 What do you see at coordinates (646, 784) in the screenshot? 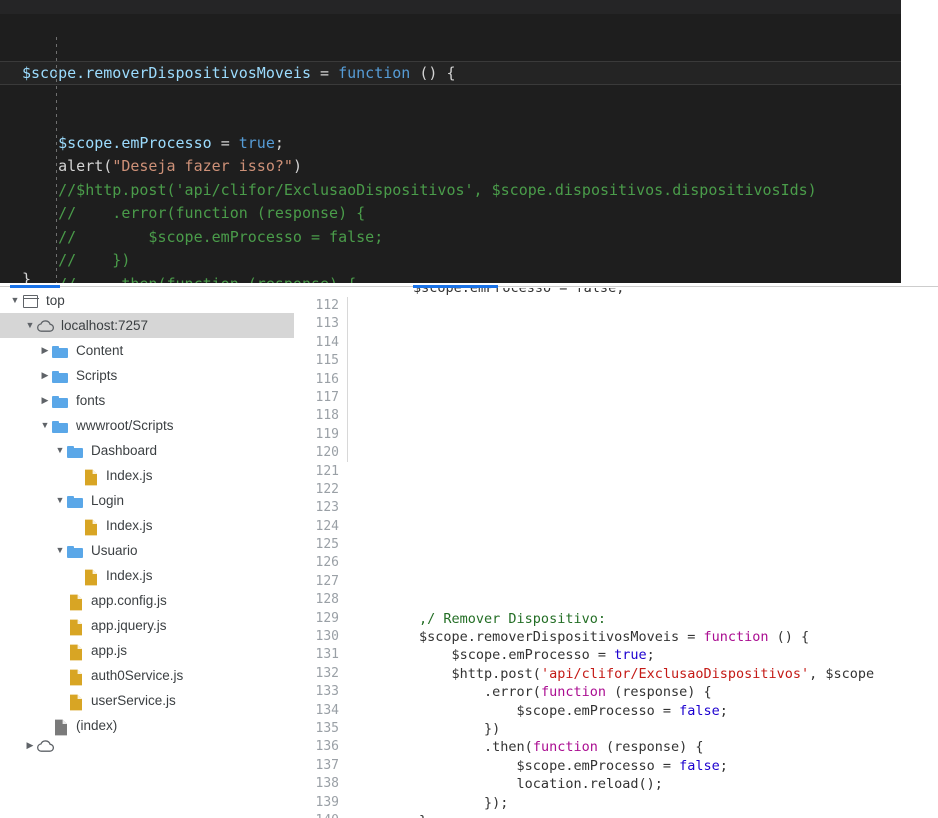
I see `source-line: location.reload();` at bounding box center [646, 784].